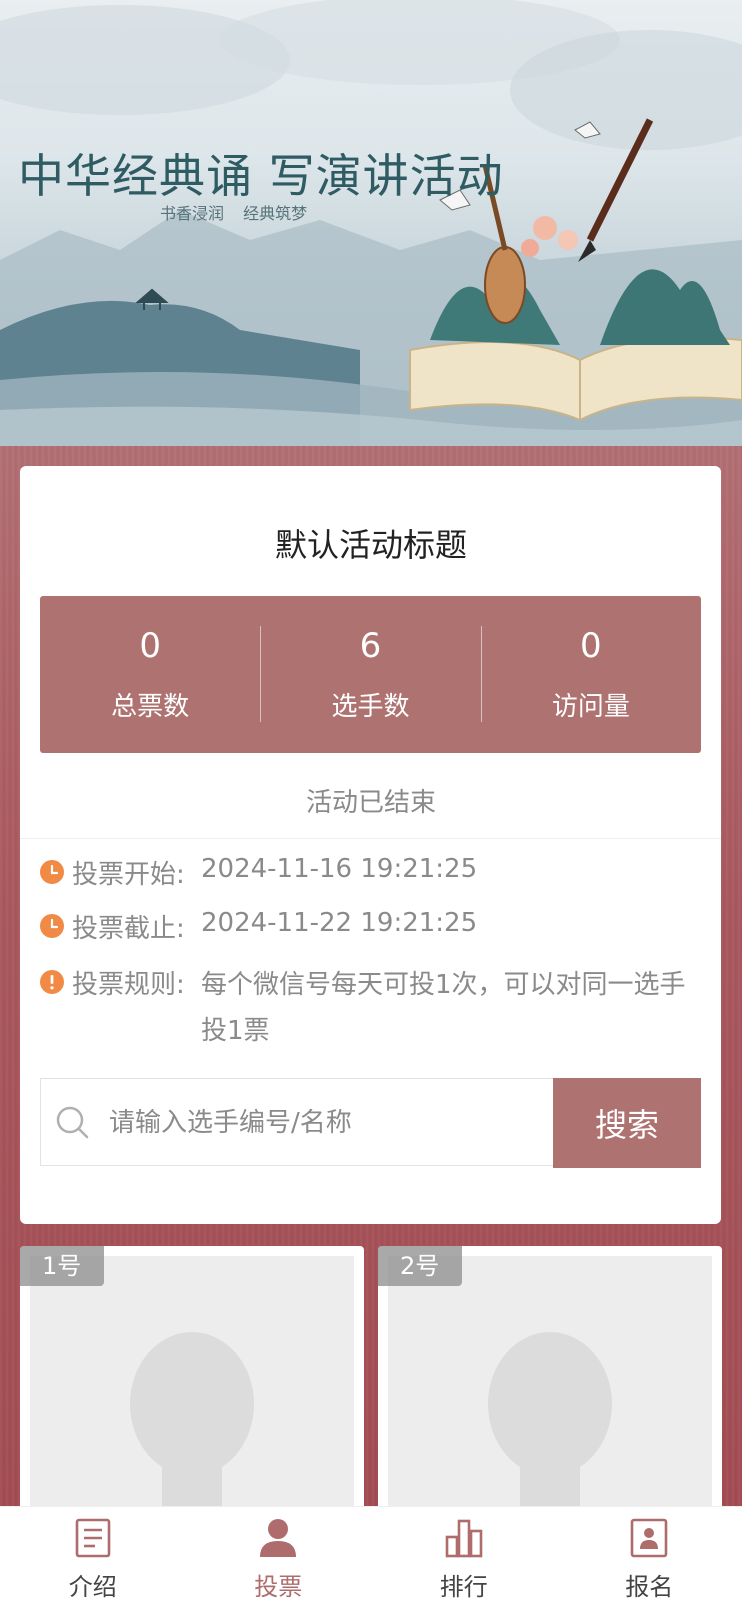 The width and height of the screenshot is (742, 1605). Describe the element at coordinates (233, 212) in the screenshot. I see `banner-subtitle: 书香浸润 经典筑梦` at that location.